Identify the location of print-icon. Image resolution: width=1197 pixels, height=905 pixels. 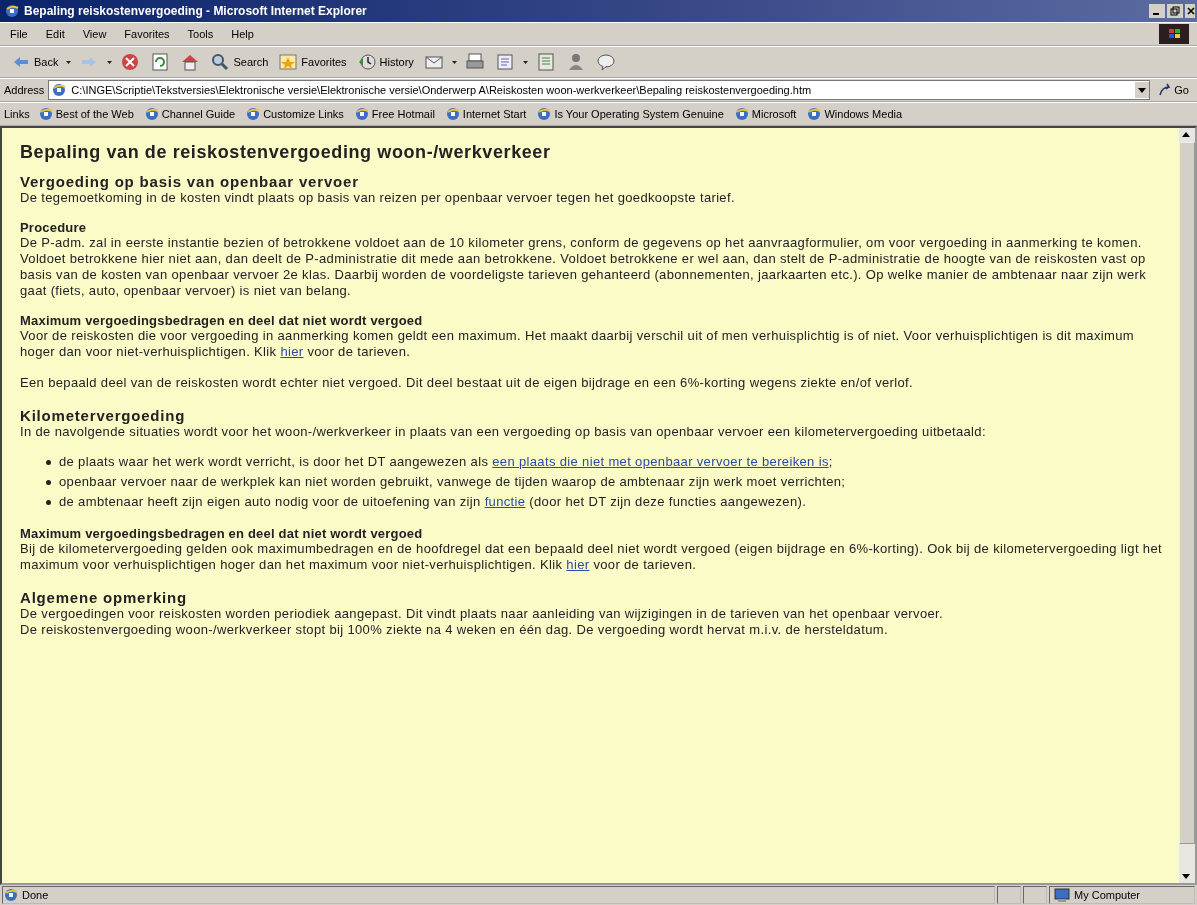
(474, 62).